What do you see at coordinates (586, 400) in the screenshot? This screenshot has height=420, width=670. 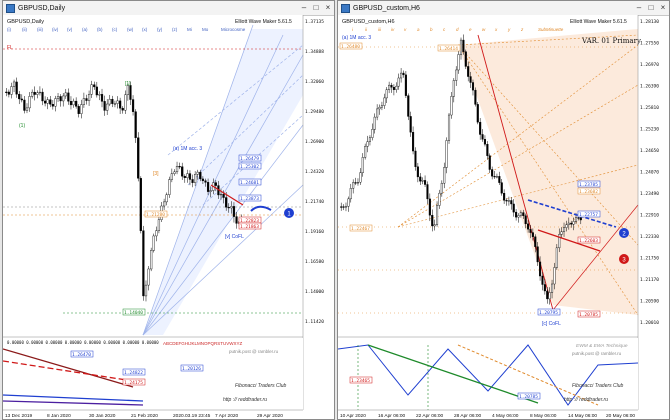 I see `club-site: http :// reddtrader.ru` at bounding box center [586, 400].